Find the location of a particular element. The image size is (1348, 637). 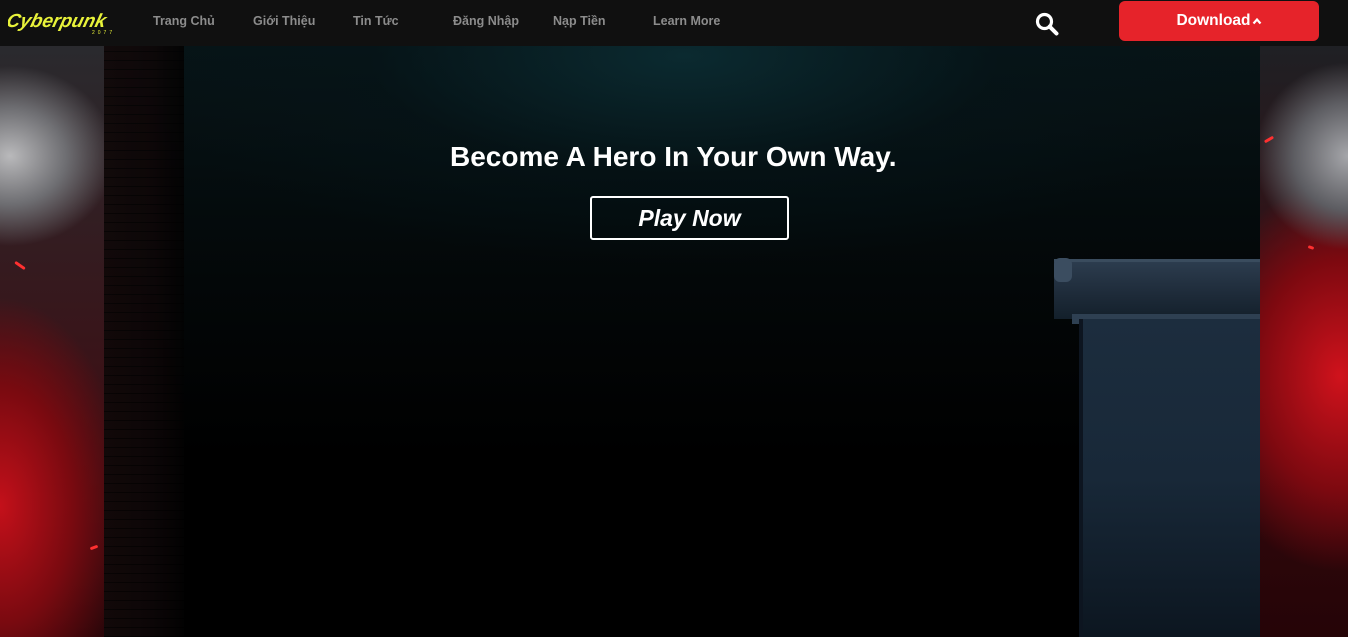

nav-item-tin-tuc: Tin Tức is located at coordinates (376, 21).